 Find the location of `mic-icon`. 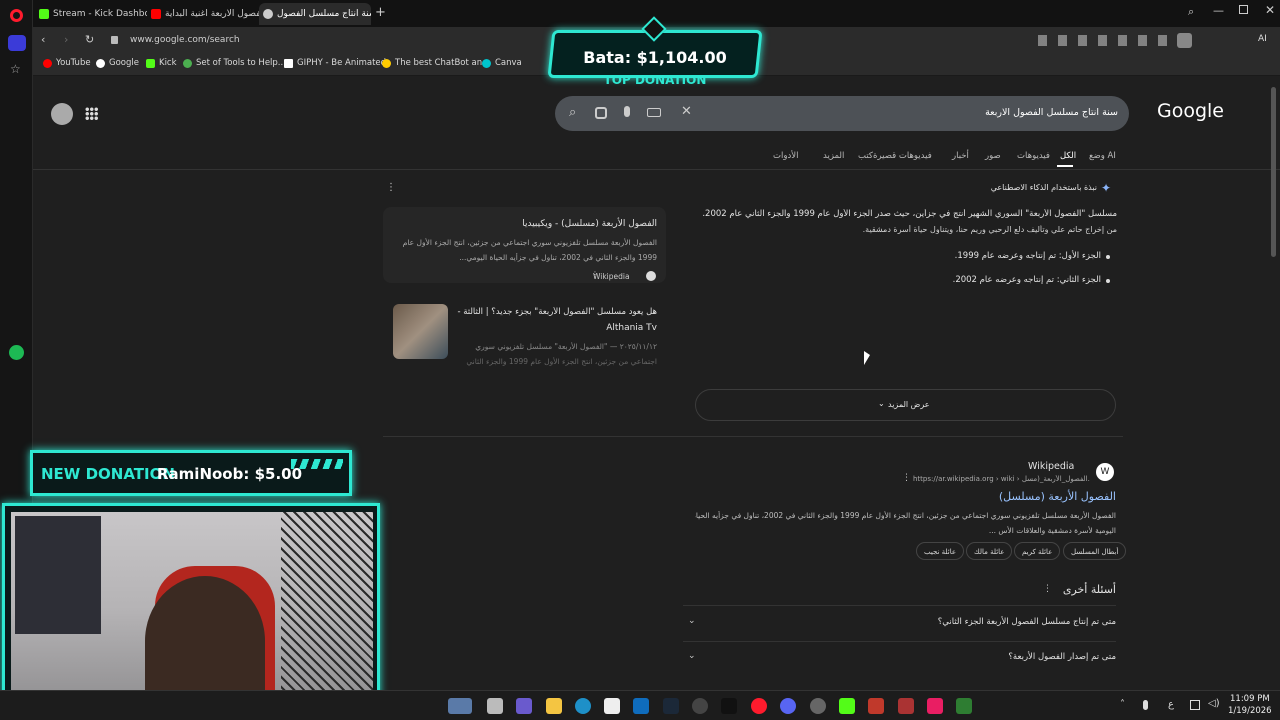

mic-icon is located at coordinates (627, 111).